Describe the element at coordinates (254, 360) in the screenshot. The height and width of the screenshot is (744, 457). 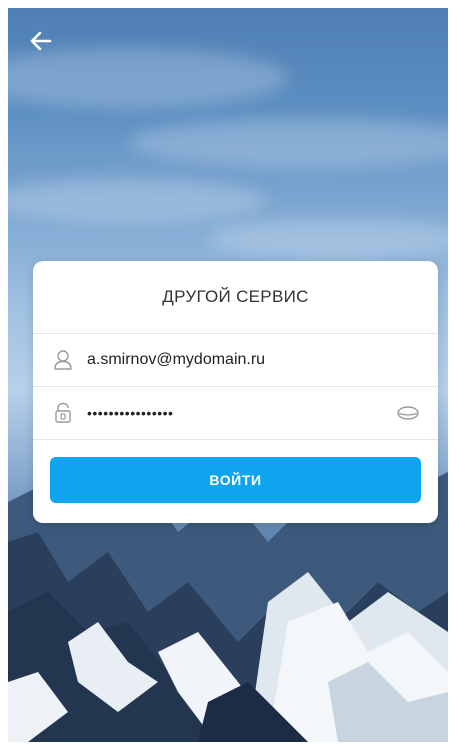
I see `email-field` at that location.